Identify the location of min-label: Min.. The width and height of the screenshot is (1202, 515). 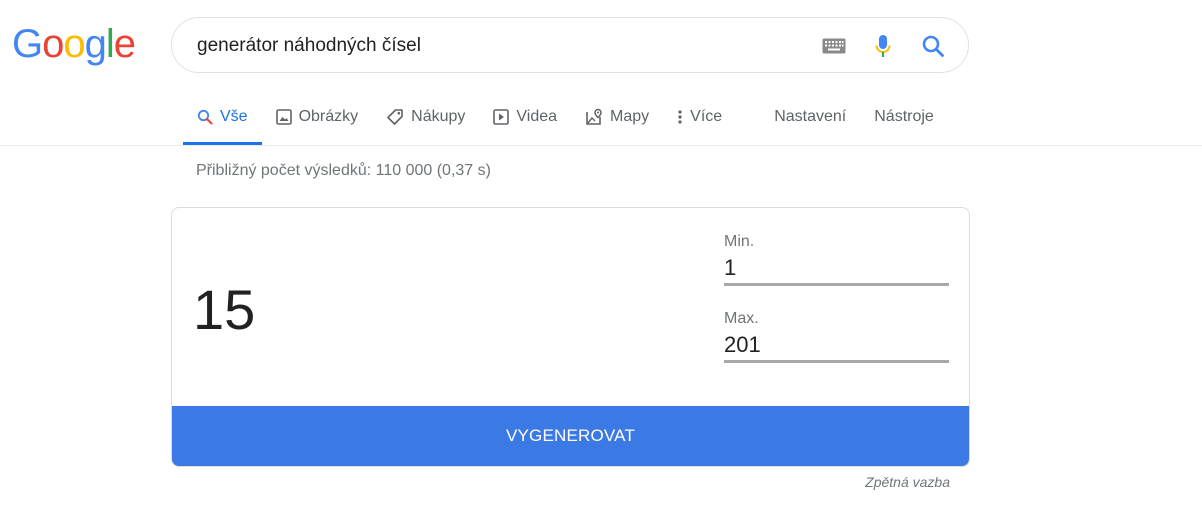
(739, 241).